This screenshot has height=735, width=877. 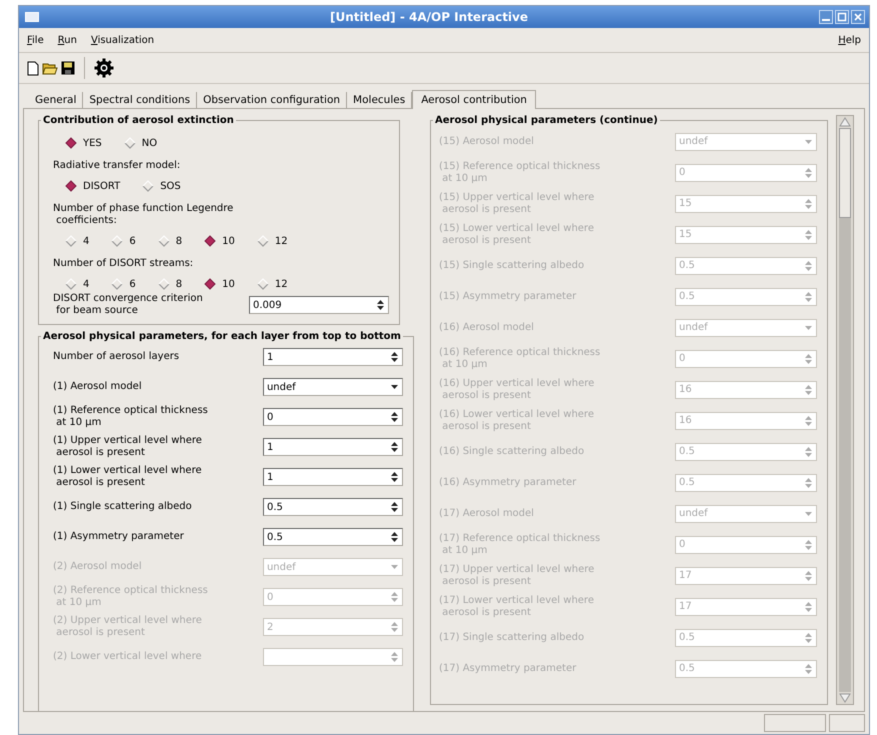 What do you see at coordinates (511, 266) in the screenshot?
I see `field-label: (15) Single scattering albedo` at bounding box center [511, 266].